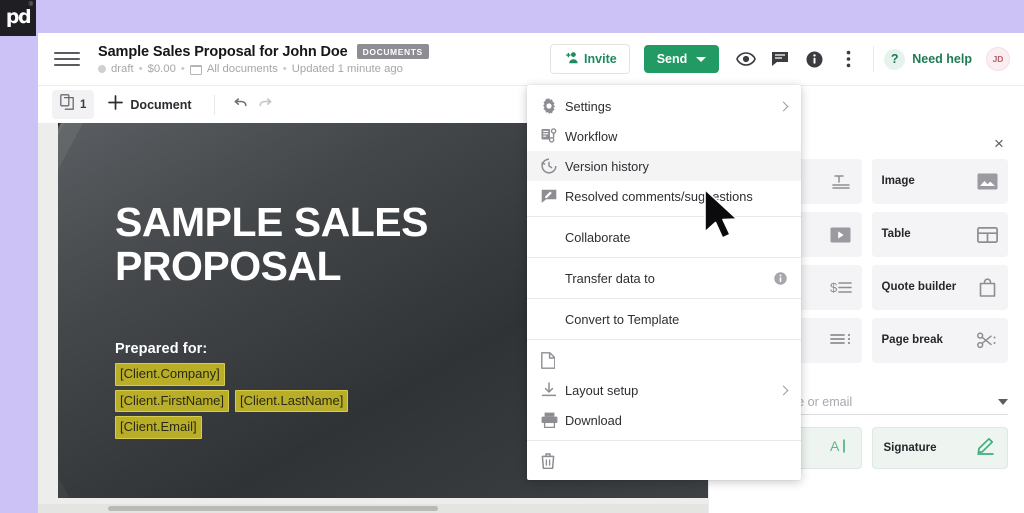 The width and height of the screenshot is (1024, 513). I want to click on menu-item-delete, so click(664, 461).